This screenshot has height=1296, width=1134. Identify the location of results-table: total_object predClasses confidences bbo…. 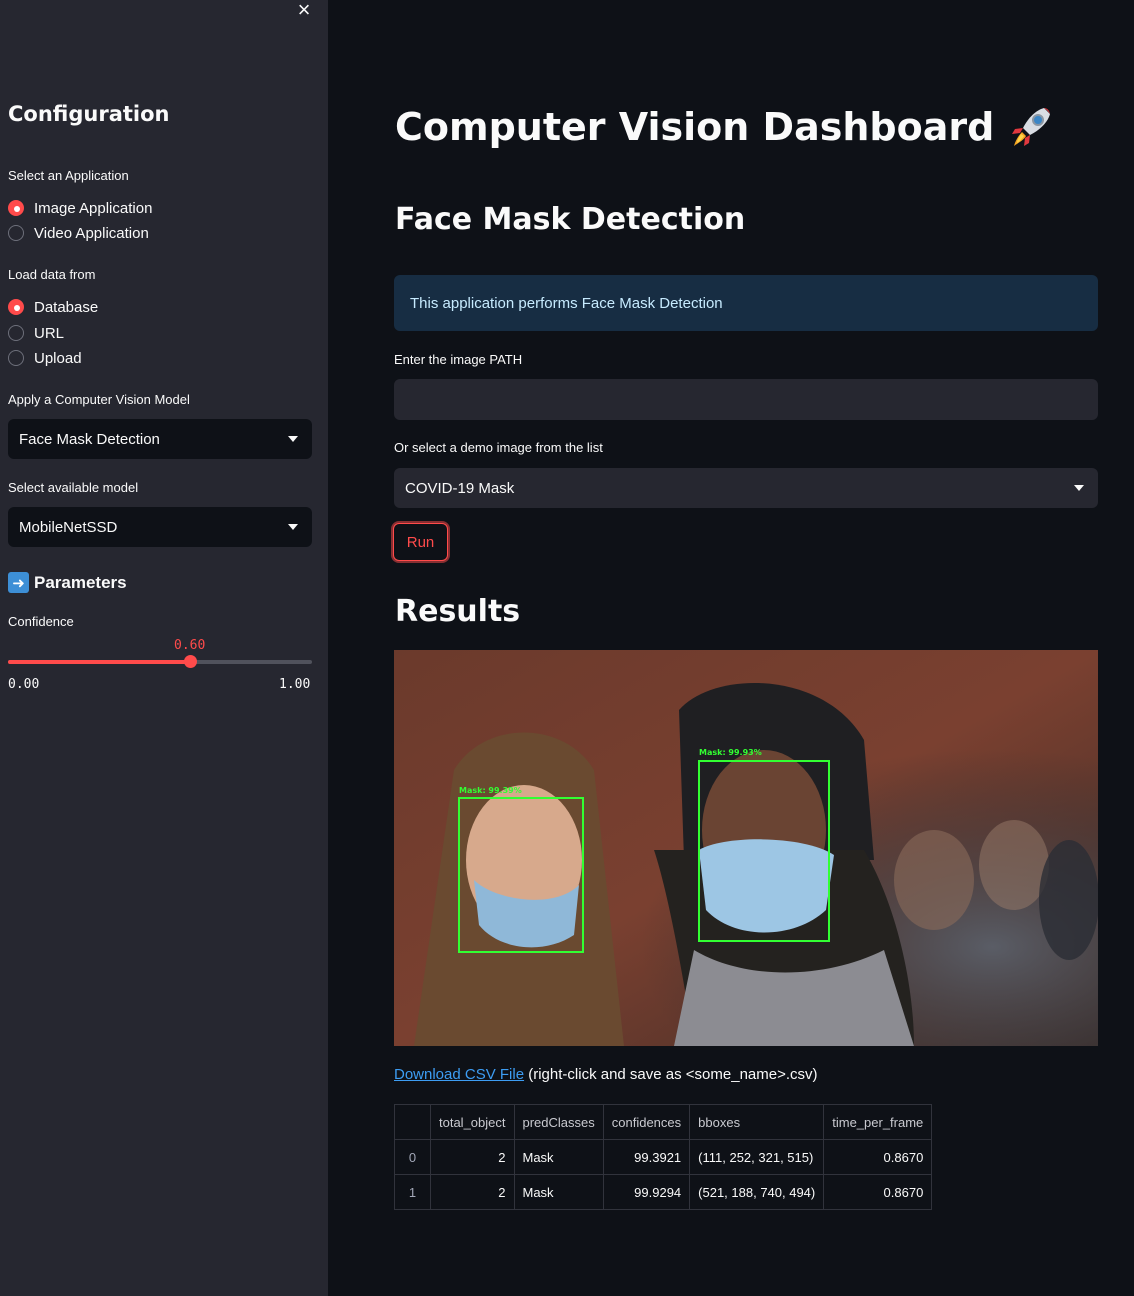
(663, 1157).